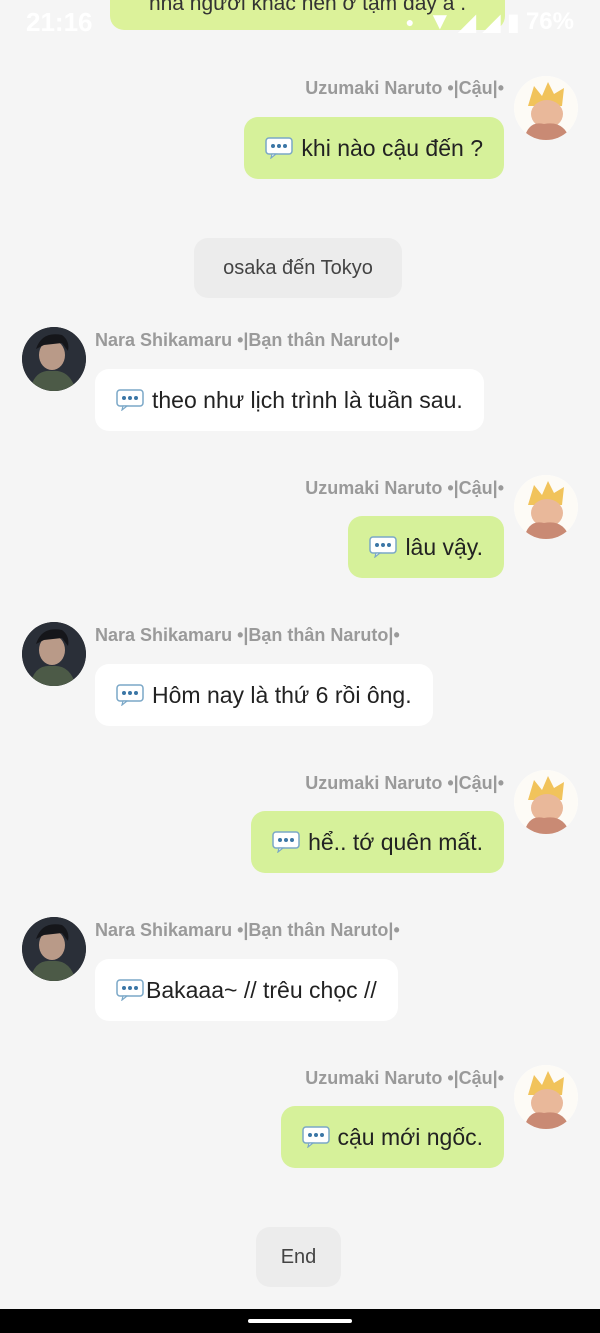 This screenshot has width=600, height=1333. I want to click on end-text: End, so click(298, 1256).